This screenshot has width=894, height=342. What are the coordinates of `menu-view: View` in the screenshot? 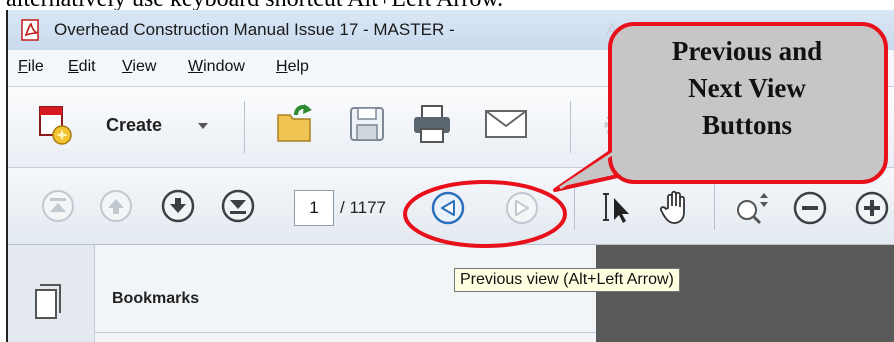 It's located at (139, 67).